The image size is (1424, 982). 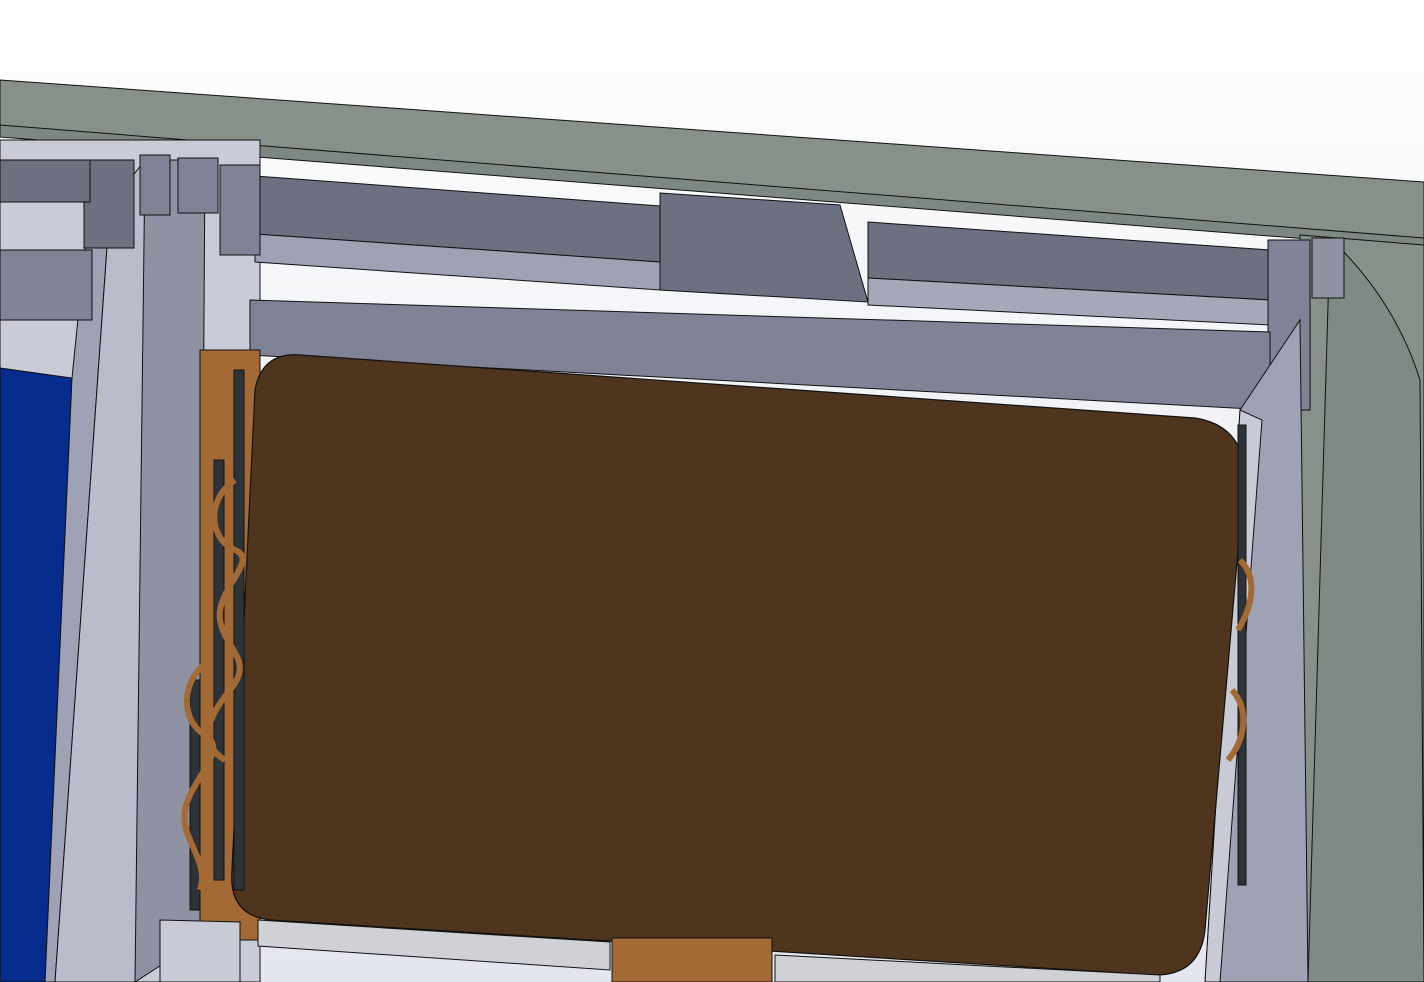 I want to click on center-block, so click(x=764, y=247).